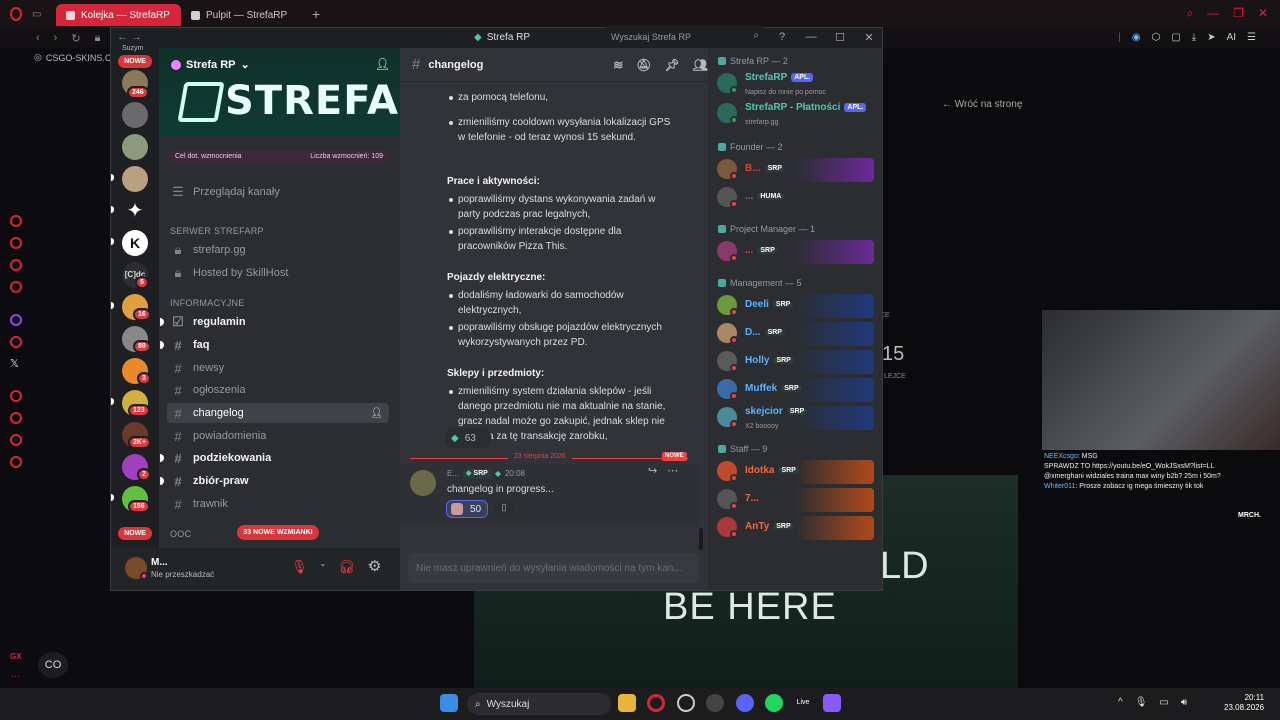  What do you see at coordinates (278, 413) in the screenshot?
I see `channel-changelog: # changelog 👤︎` at bounding box center [278, 413].